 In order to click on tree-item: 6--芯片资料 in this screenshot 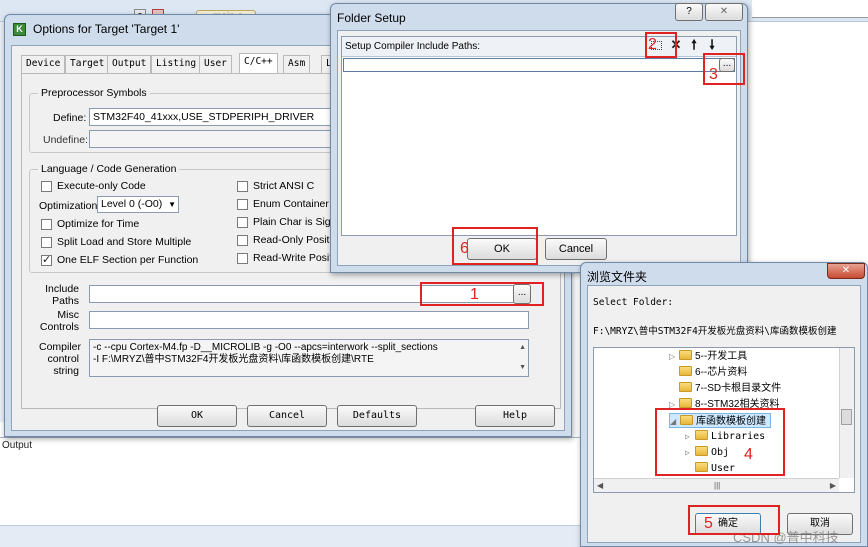, I will do `click(708, 372)`.